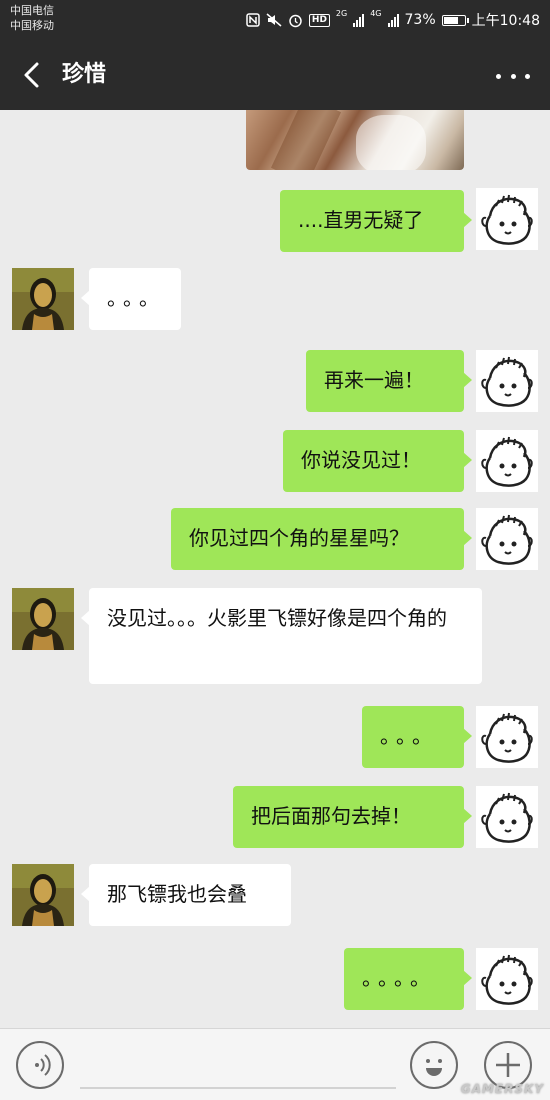 Image resolution: width=550 pixels, height=1100 pixels. I want to click on sent-message-bubble: 把后面那句去掉！, so click(352, 817).